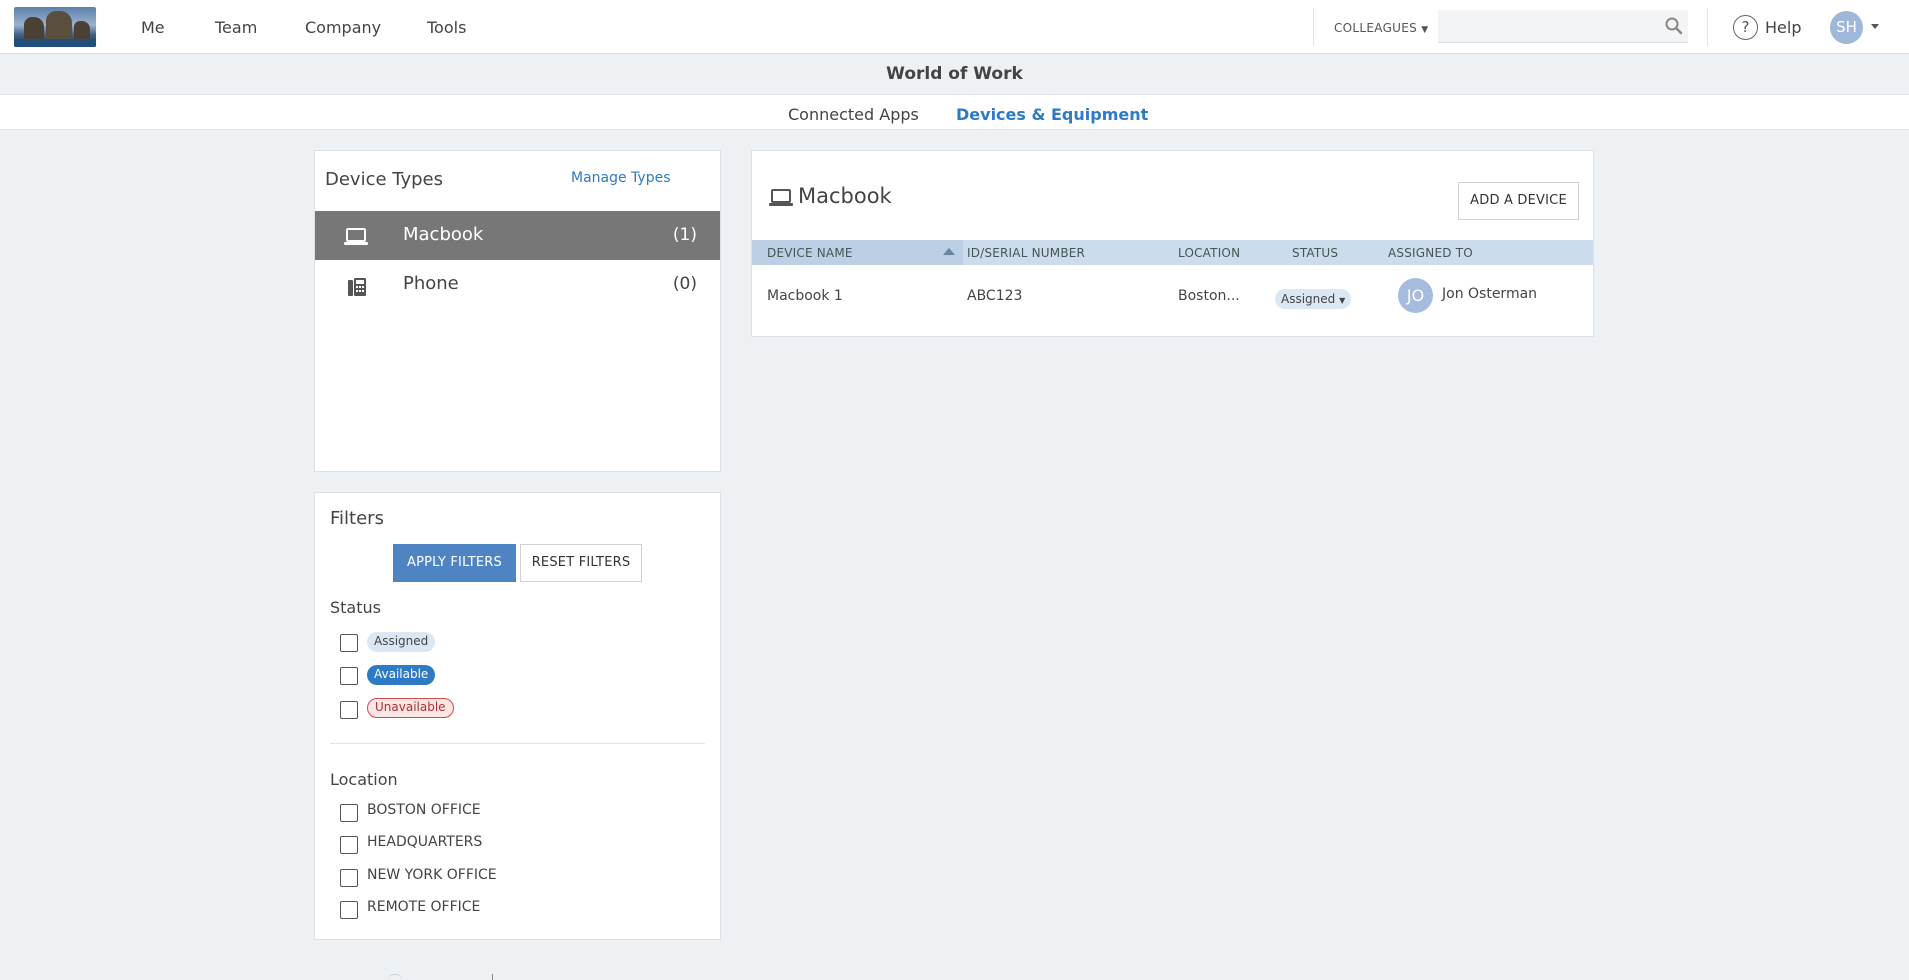 Image resolution: width=1909 pixels, height=980 pixels. I want to click on tab-connected-apps: Connected Apps, so click(853, 114).